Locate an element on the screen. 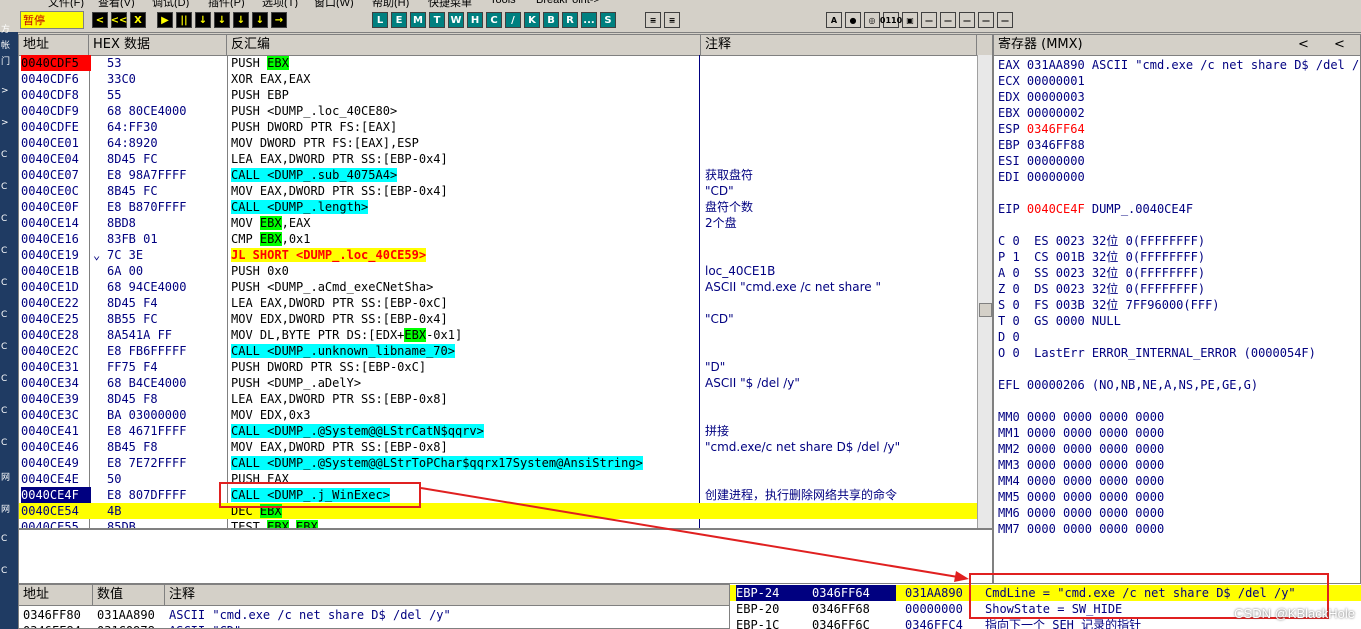 Image resolution: width=1361 pixels, height=629 pixels. watermark: CSDN @KBlackHole is located at coordinates (1294, 613).